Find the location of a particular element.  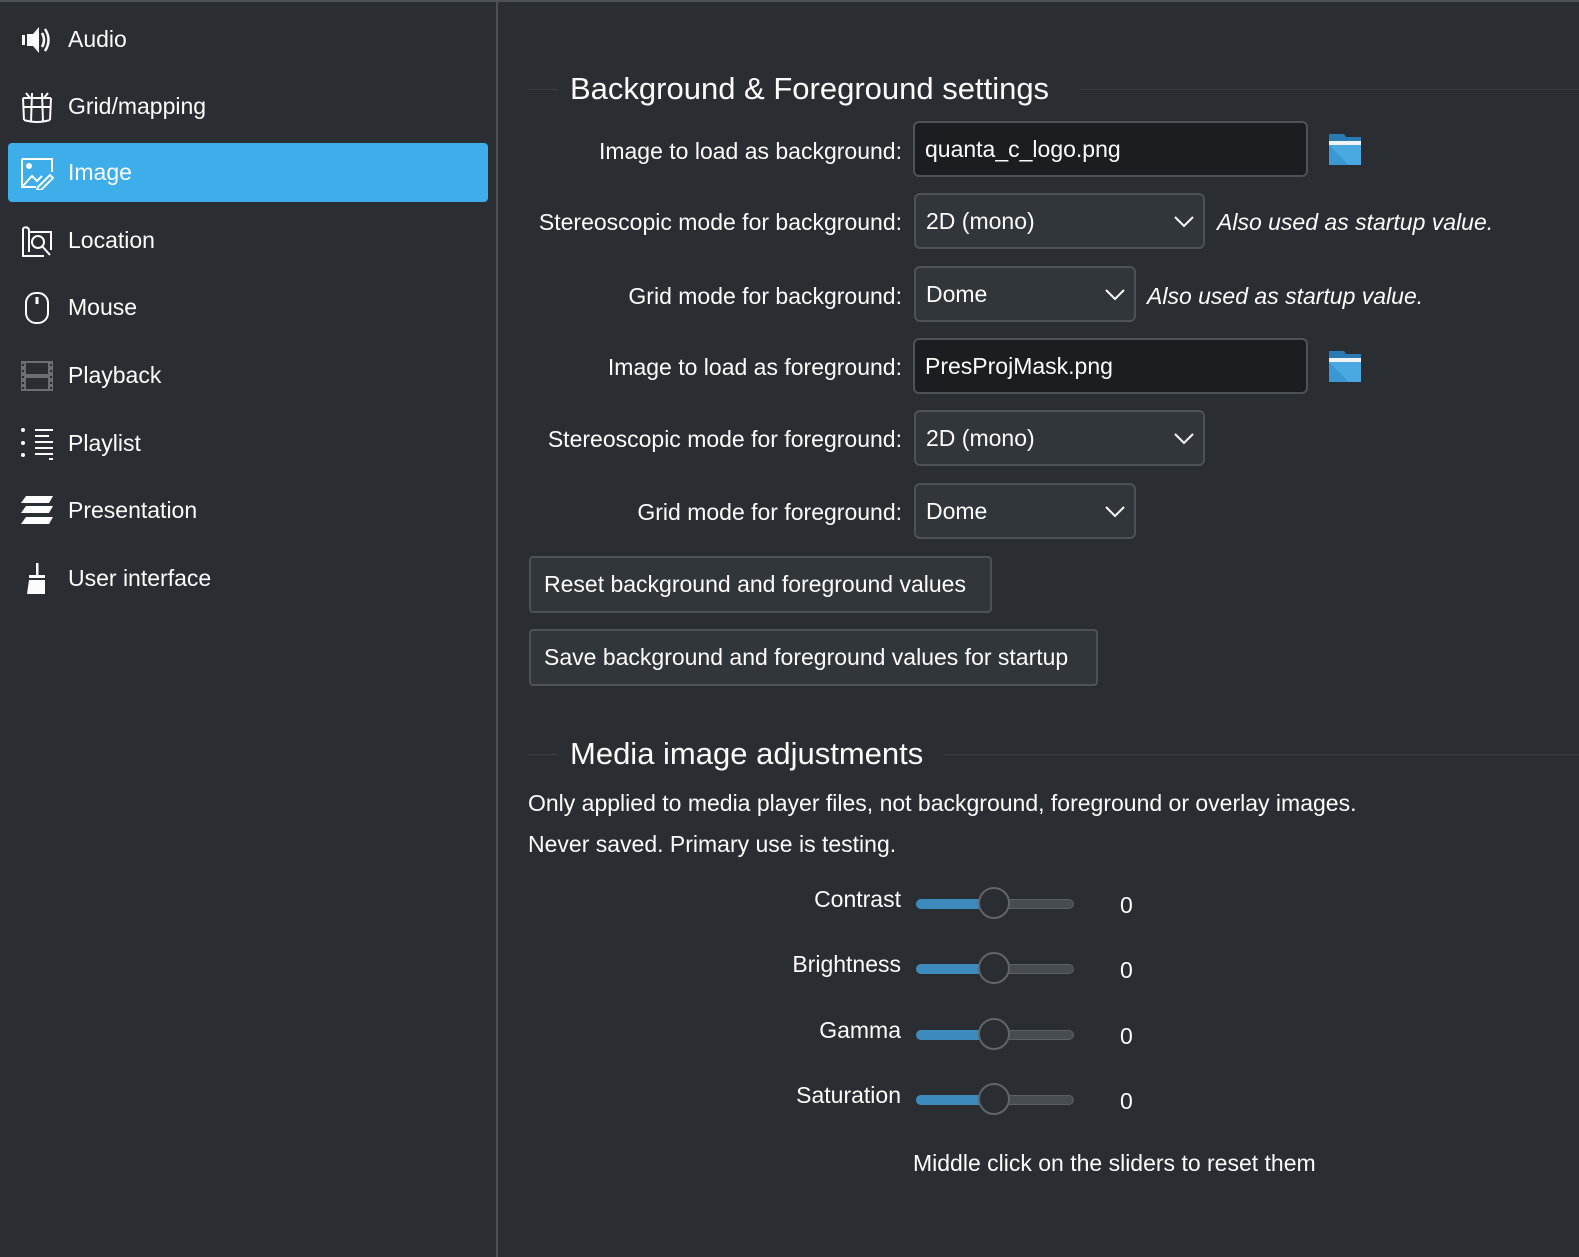

sidebar-item-mouse: Mouse is located at coordinates (248, 307).